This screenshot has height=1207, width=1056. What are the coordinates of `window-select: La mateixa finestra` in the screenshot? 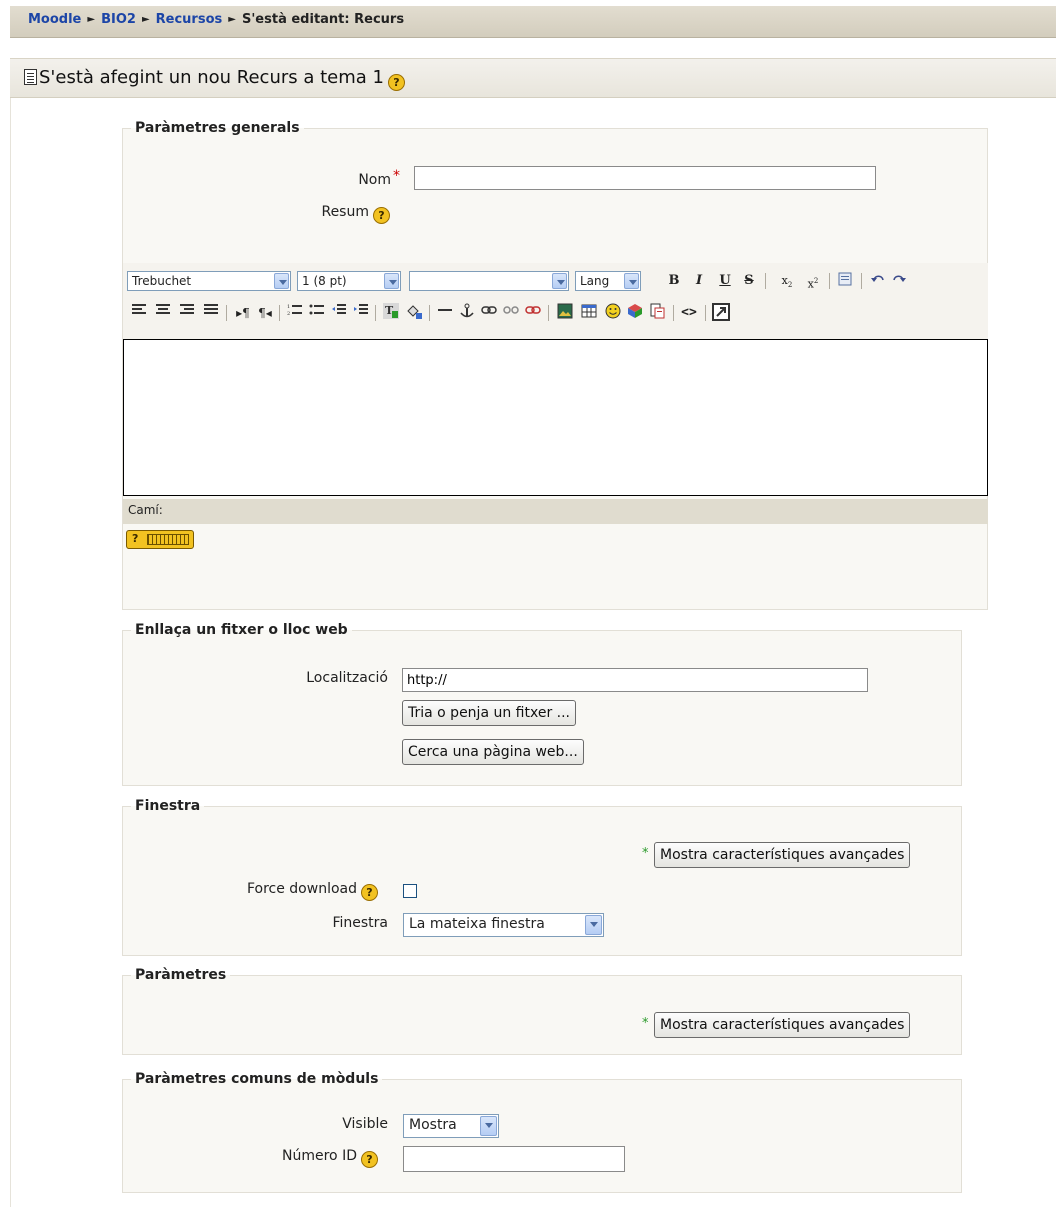 It's located at (503, 925).